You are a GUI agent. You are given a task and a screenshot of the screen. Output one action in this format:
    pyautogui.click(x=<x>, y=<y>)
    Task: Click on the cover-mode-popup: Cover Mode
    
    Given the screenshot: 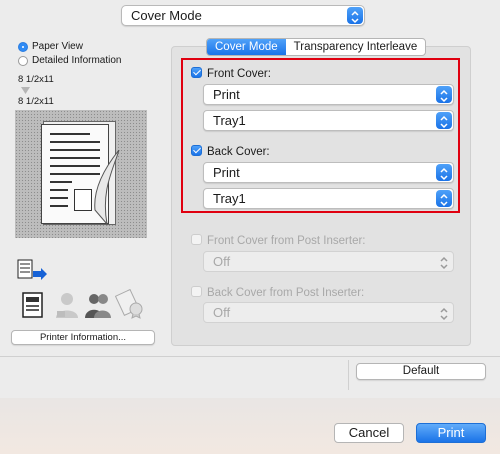 What is the action you would take?
    pyautogui.click(x=243, y=15)
    